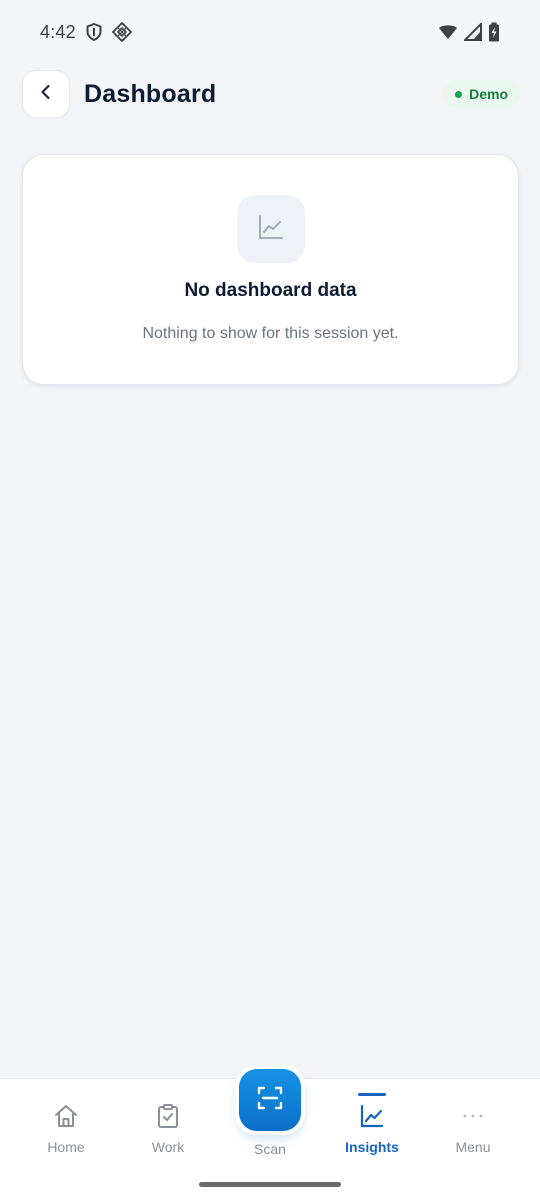 This screenshot has width=540, height=1200. I want to click on header: Dashboard Demo, so click(271, 94).